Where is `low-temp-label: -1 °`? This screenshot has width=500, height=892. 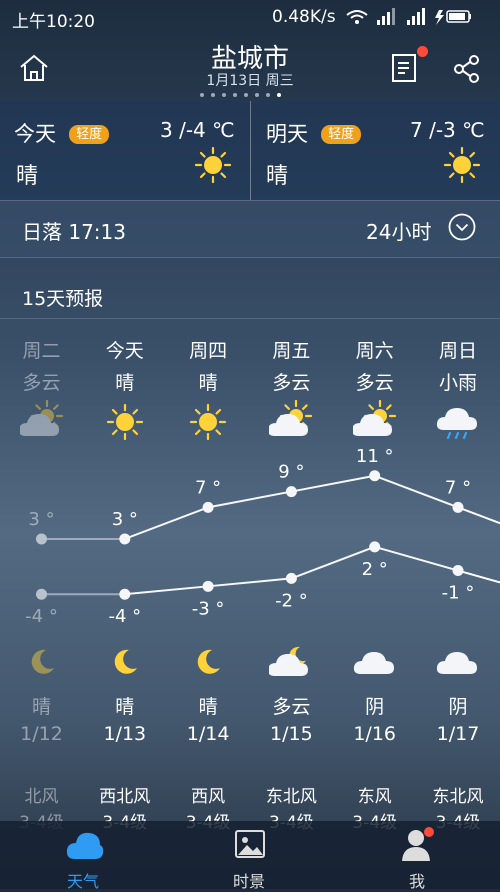
low-temp-label: -1 ° is located at coordinates (458, 593).